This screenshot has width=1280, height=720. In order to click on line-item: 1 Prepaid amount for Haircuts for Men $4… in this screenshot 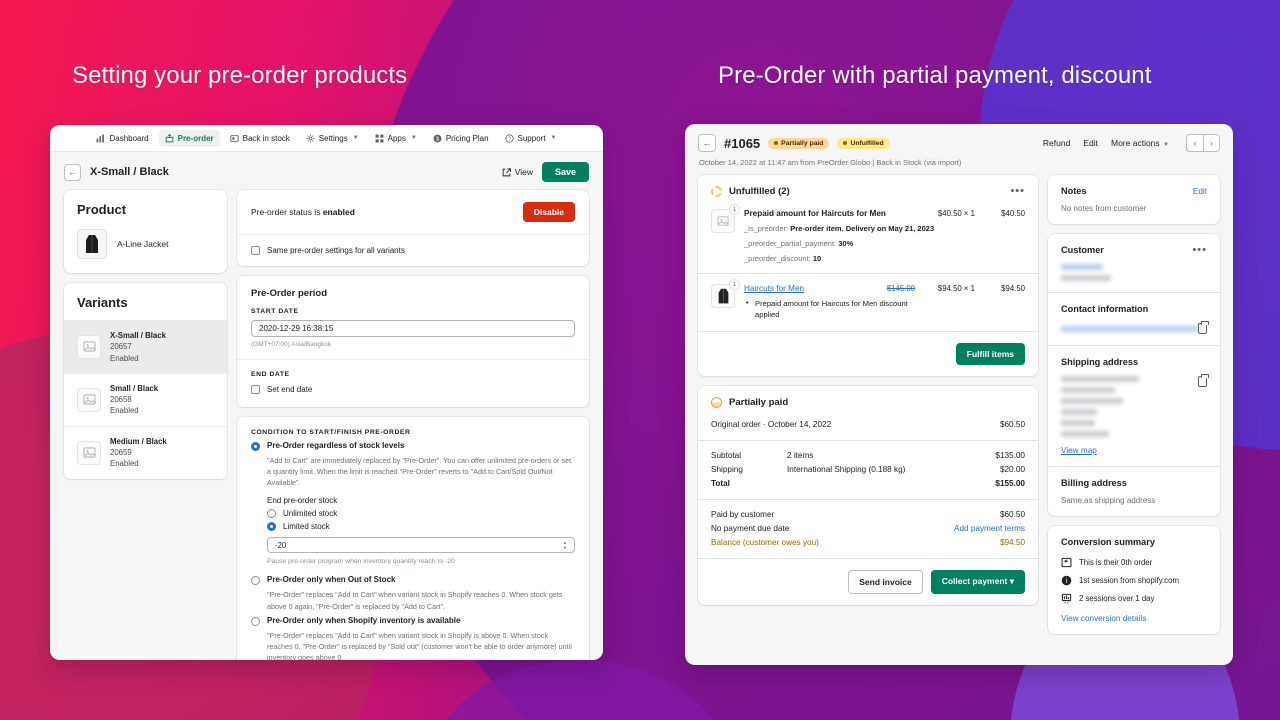, I will do `click(868, 238)`.